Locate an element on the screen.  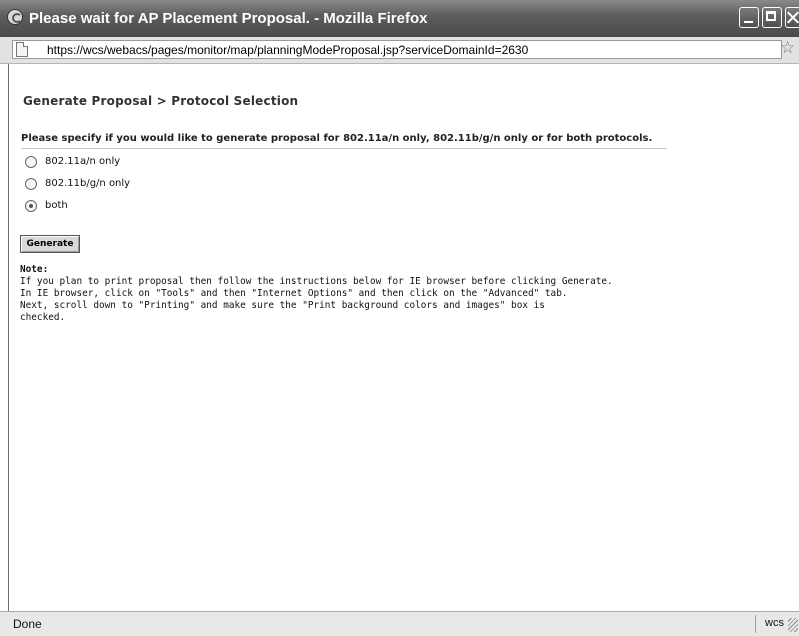
page-icon is located at coordinates (22, 49).